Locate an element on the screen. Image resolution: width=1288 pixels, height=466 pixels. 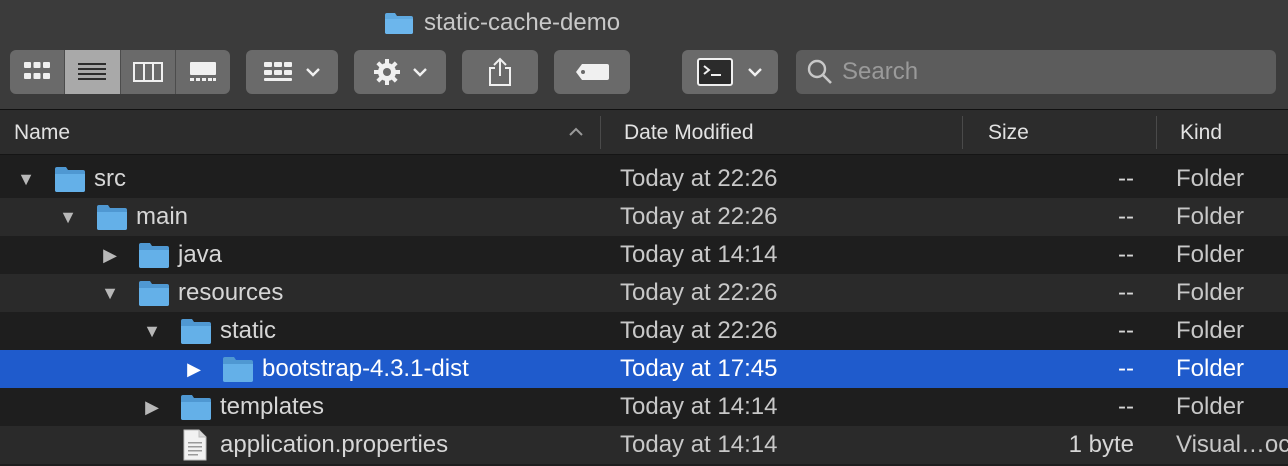
column-header-size-label: Size is located at coordinates (1008, 132).